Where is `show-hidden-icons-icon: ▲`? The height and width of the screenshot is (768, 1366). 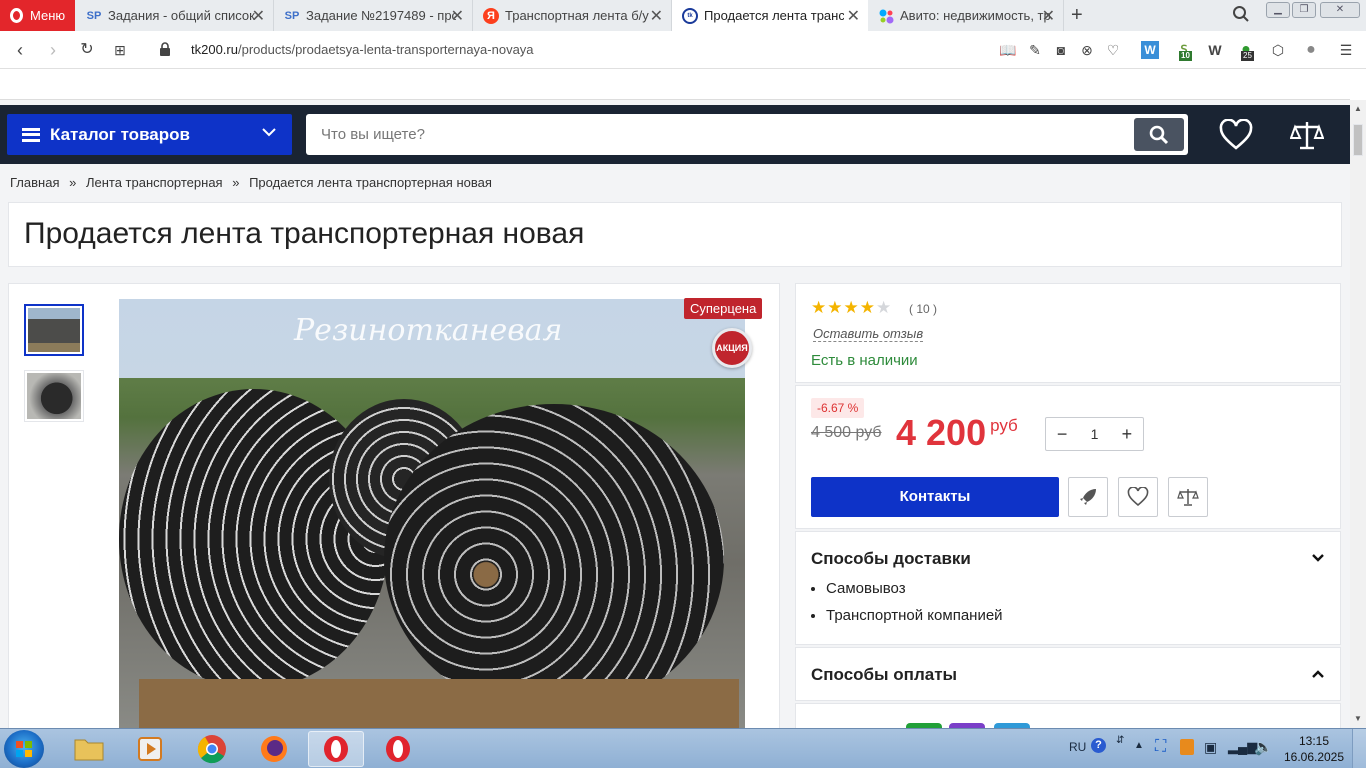
show-hidden-icons-icon: ▲ is located at coordinates (1139, 745).